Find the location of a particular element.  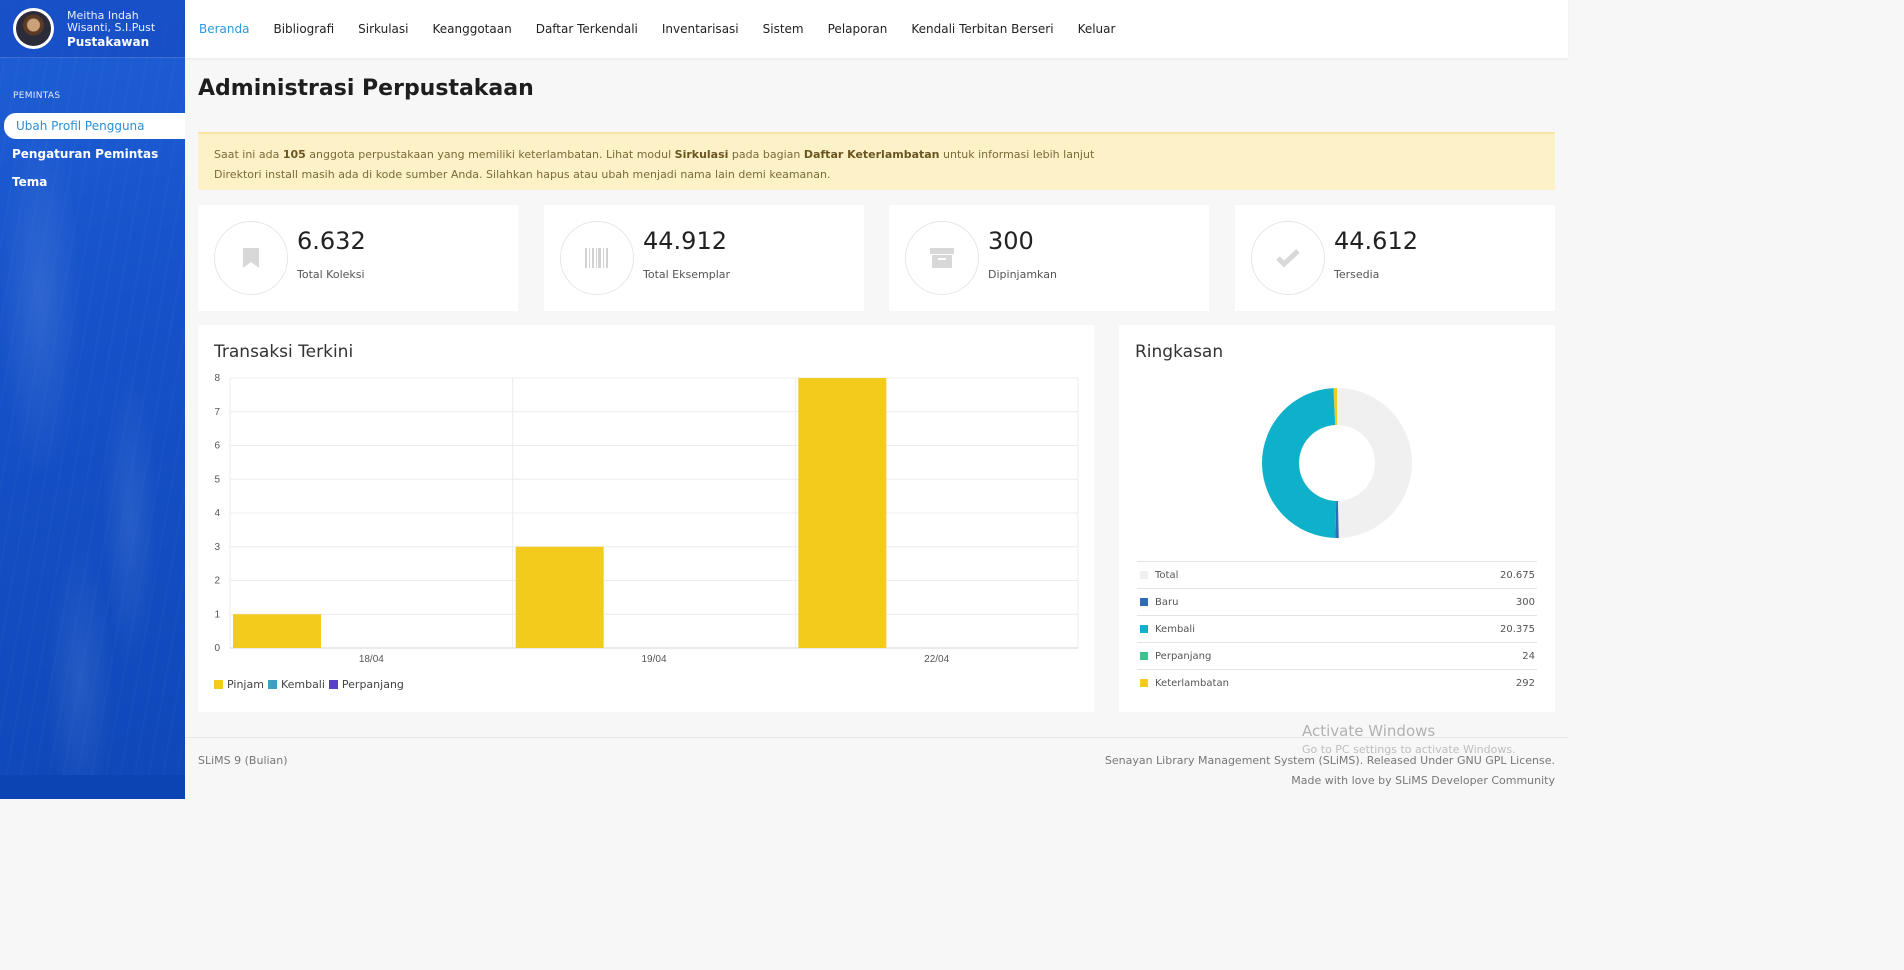

stat-value: 6.632 is located at coordinates (331, 241).